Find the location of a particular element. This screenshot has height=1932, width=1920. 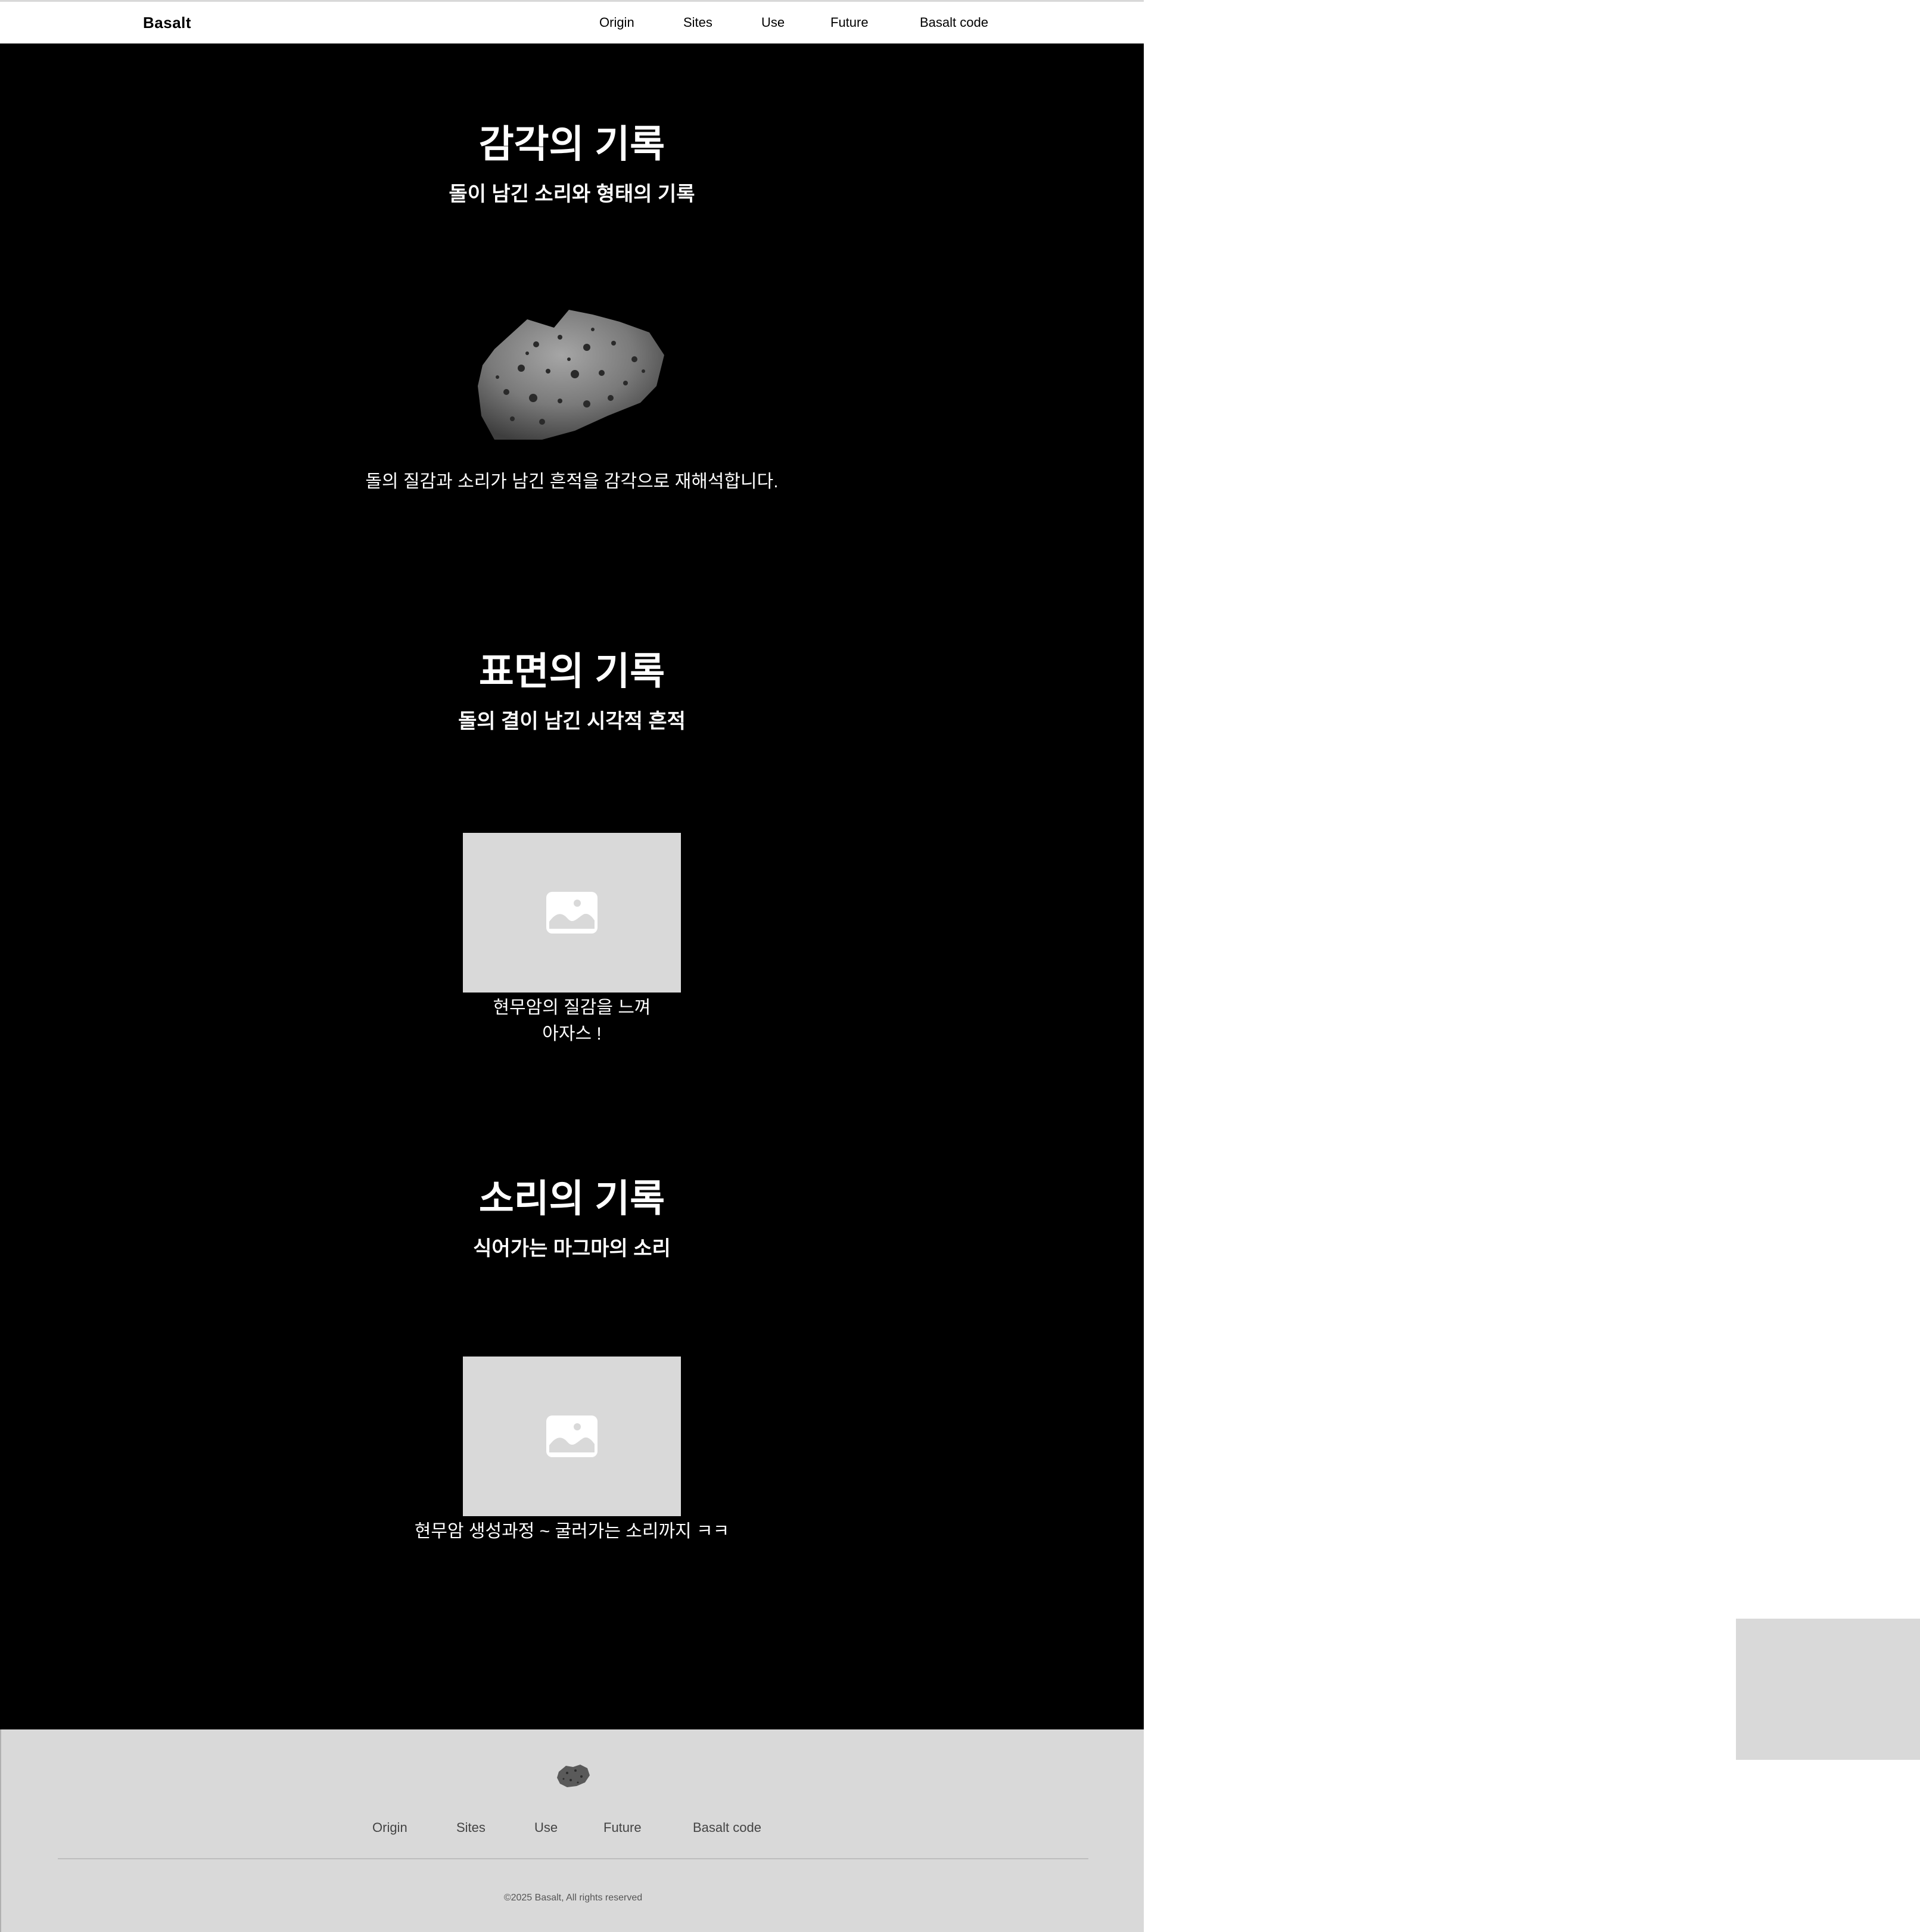

footer-rock-logo is located at coordinates (573, 1775).